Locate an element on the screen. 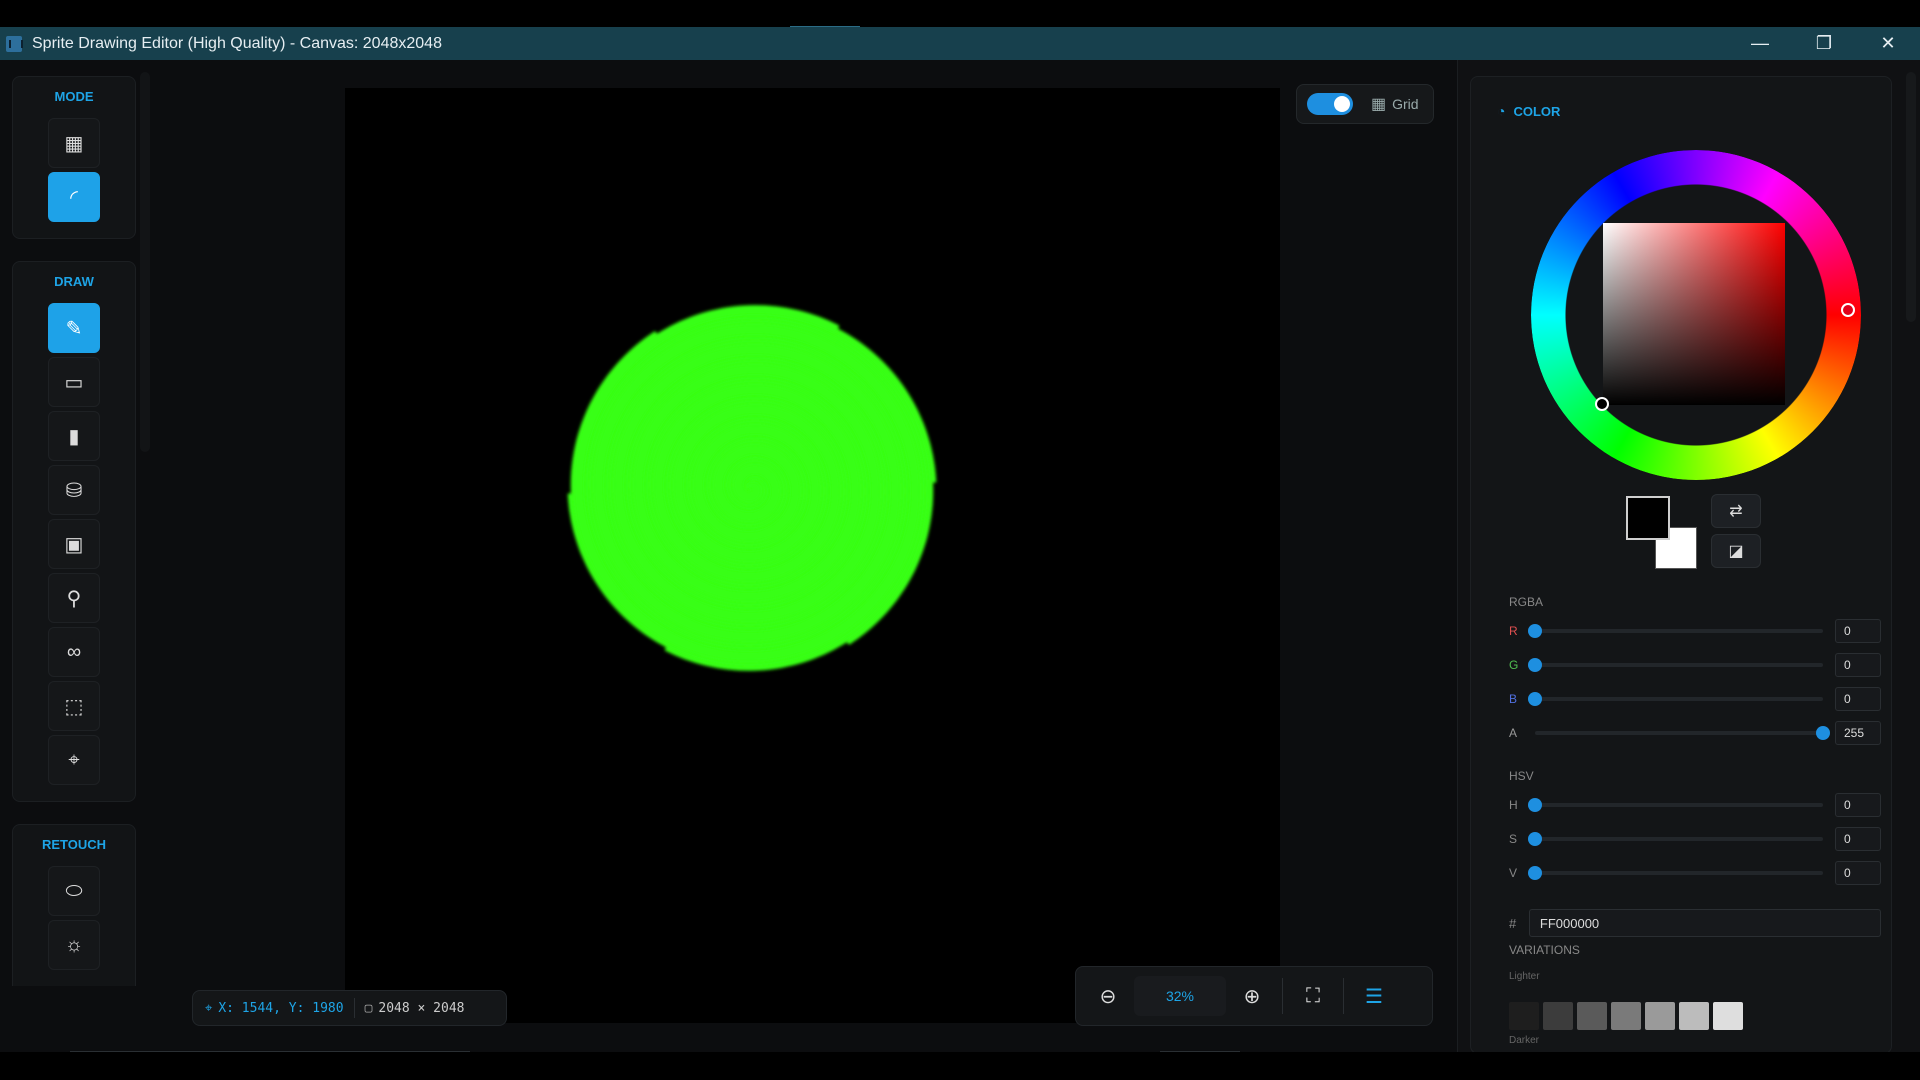 This screenshot has width=1920, height=1080. link-icon: ∞ is located at coordinates (74, 651).